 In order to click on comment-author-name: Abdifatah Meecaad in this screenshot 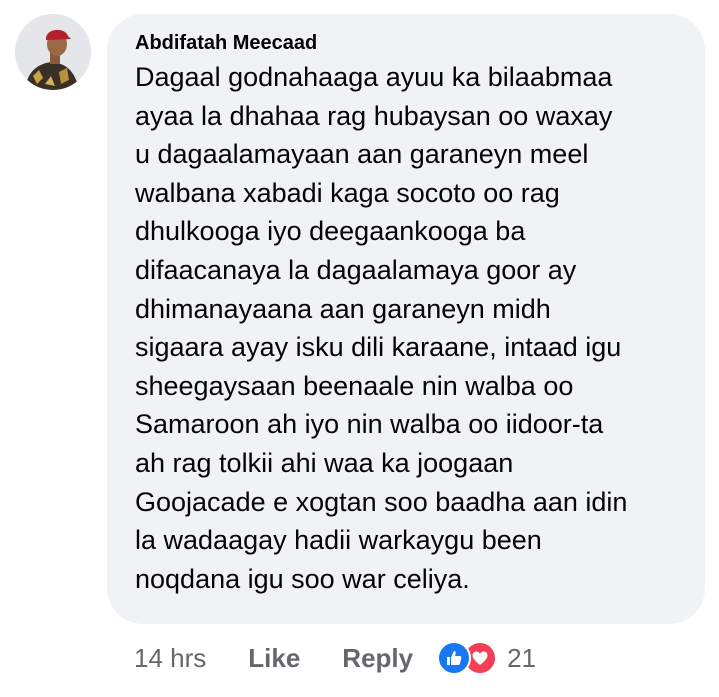, I will do `click(410, 43)`.